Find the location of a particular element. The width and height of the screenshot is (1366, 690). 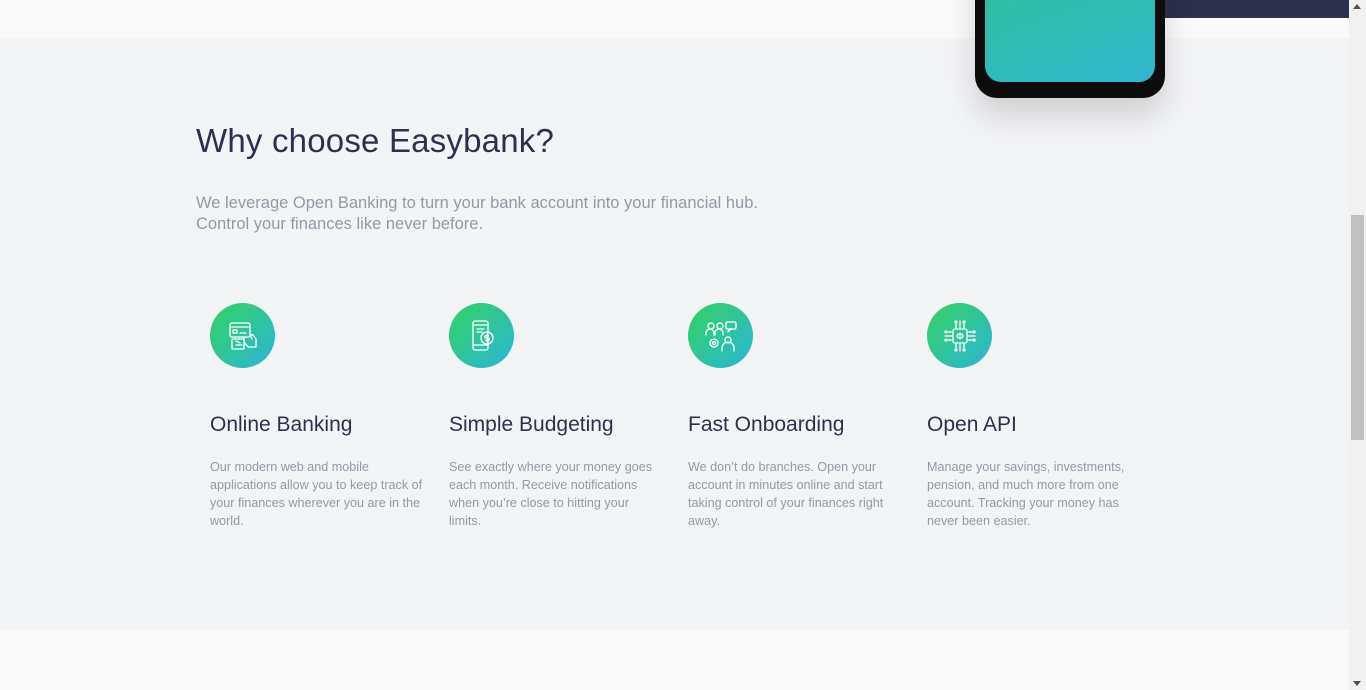

api-icon is located at coordinates (959, 335).